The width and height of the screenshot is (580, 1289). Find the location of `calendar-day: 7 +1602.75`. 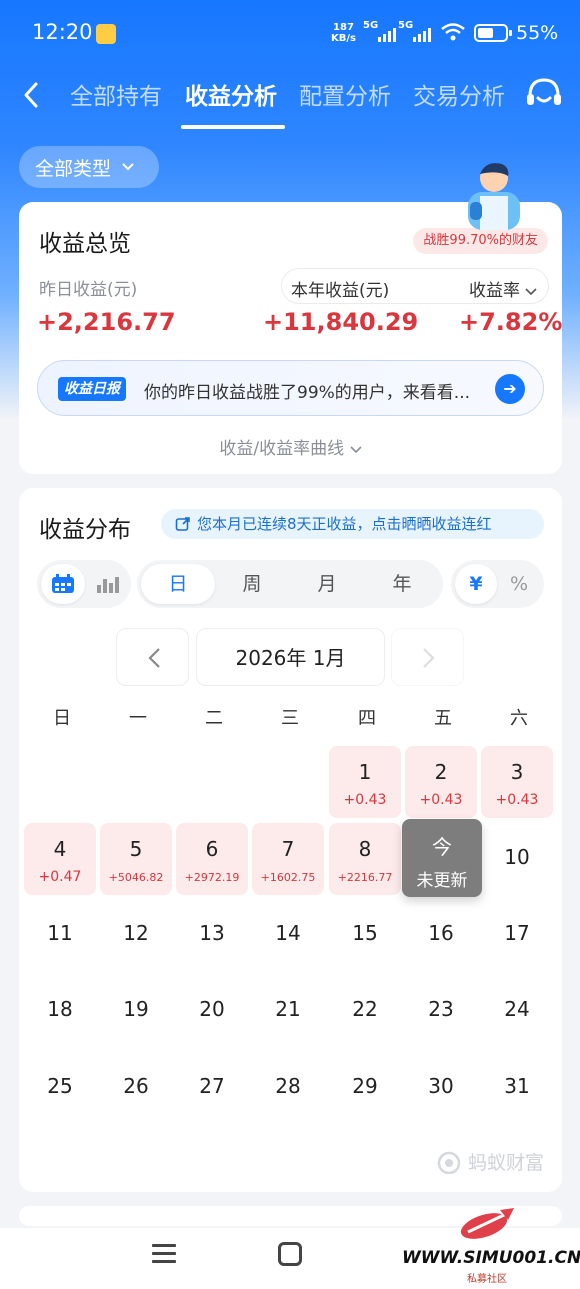

calendar-day: 7 +1602.75 is located at coordinates (288, 859).